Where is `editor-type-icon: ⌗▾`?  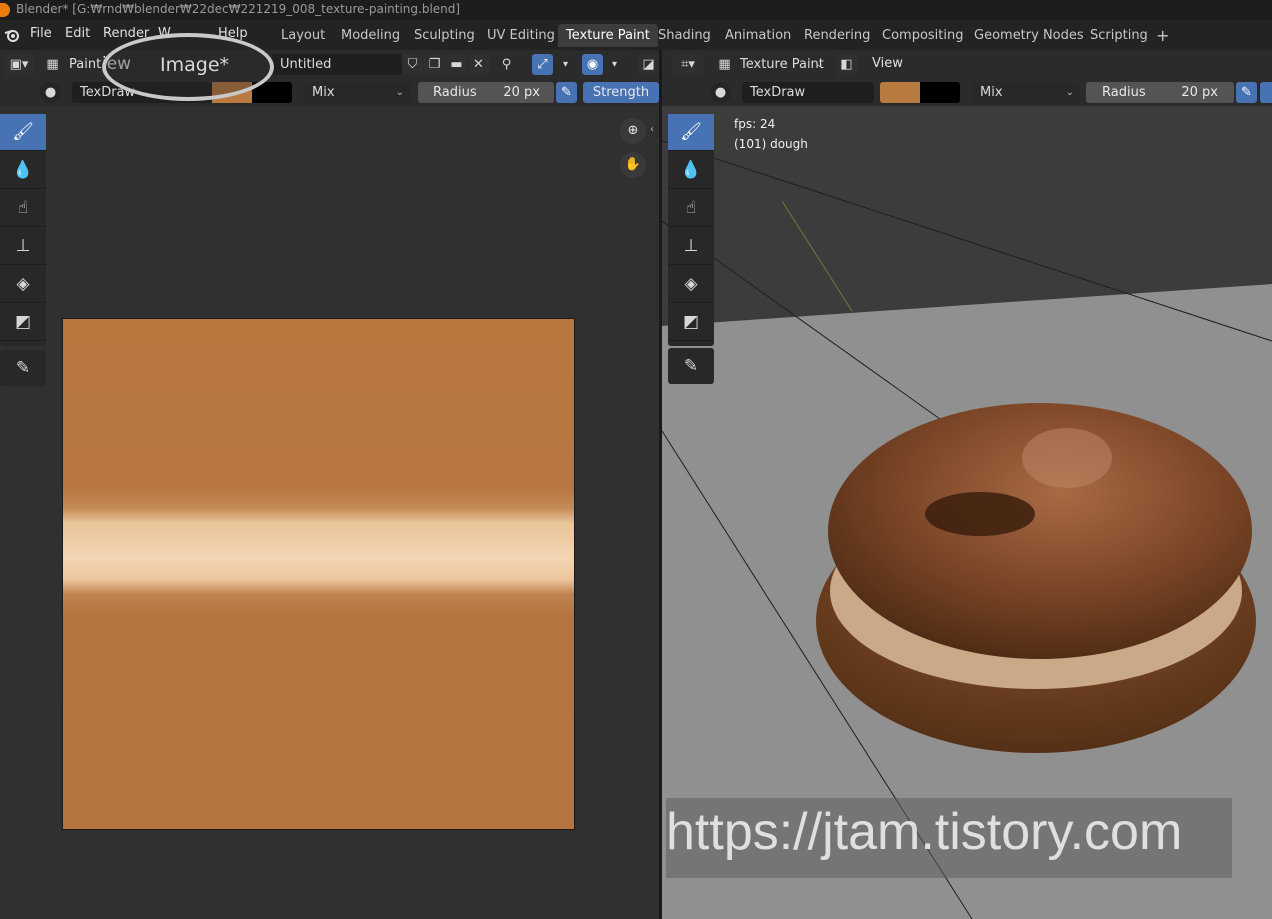
editor-type-icon: ⌗▾ is located at coordinates (688, 64).